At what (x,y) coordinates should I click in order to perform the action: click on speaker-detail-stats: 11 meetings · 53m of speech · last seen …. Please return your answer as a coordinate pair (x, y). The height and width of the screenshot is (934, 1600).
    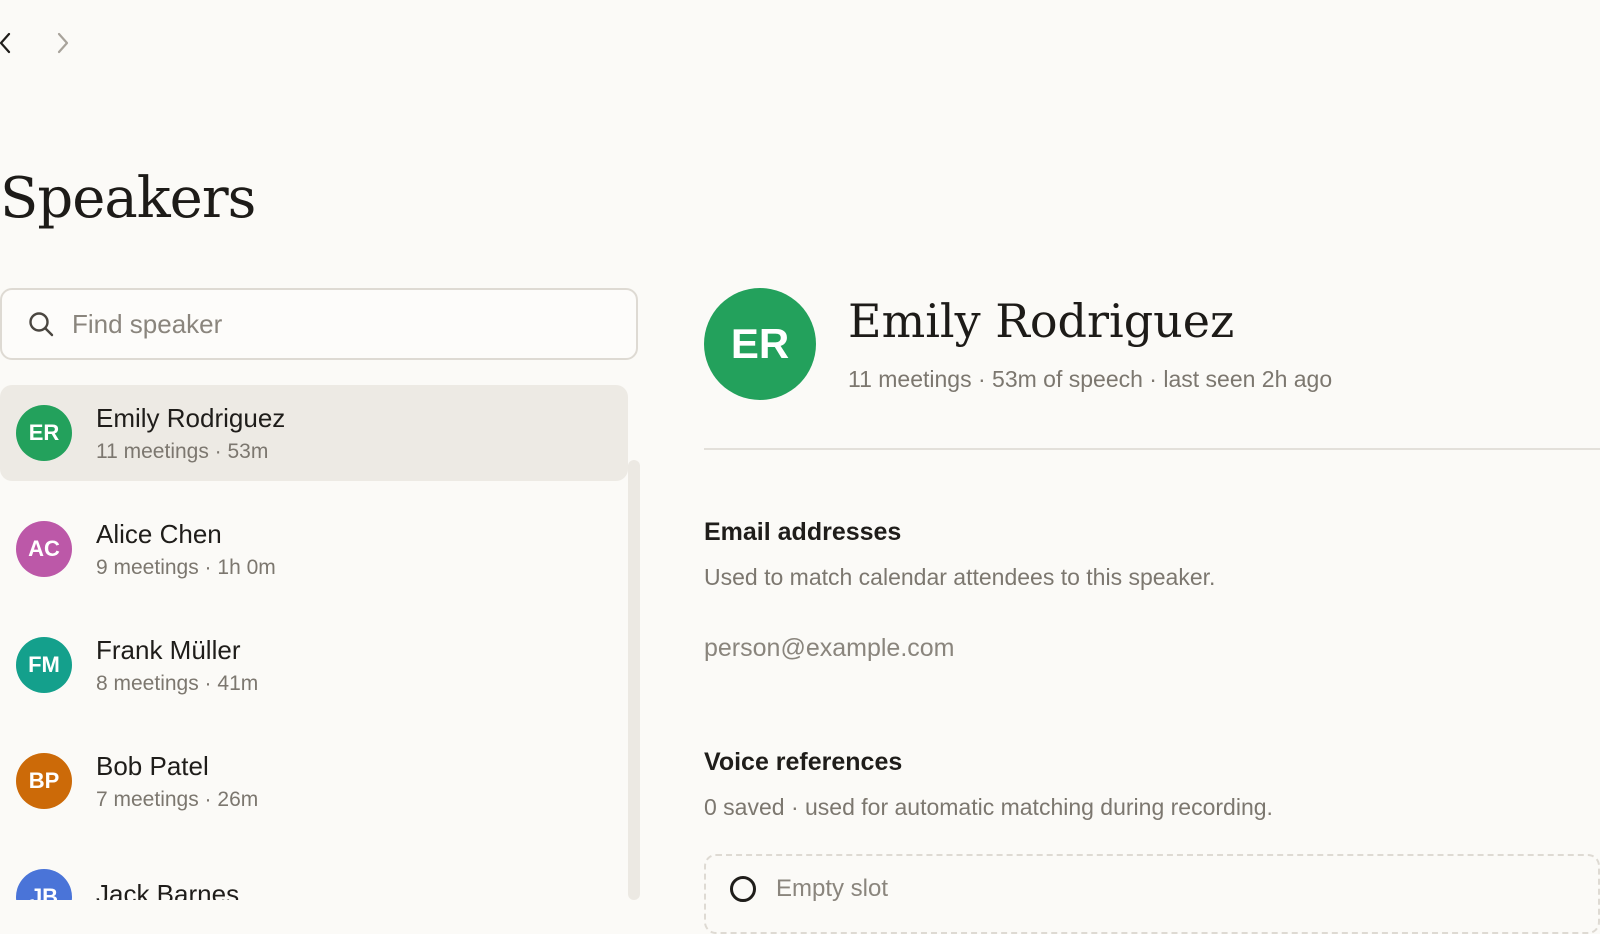
    Looking at the image, I should click on (1090, 379).